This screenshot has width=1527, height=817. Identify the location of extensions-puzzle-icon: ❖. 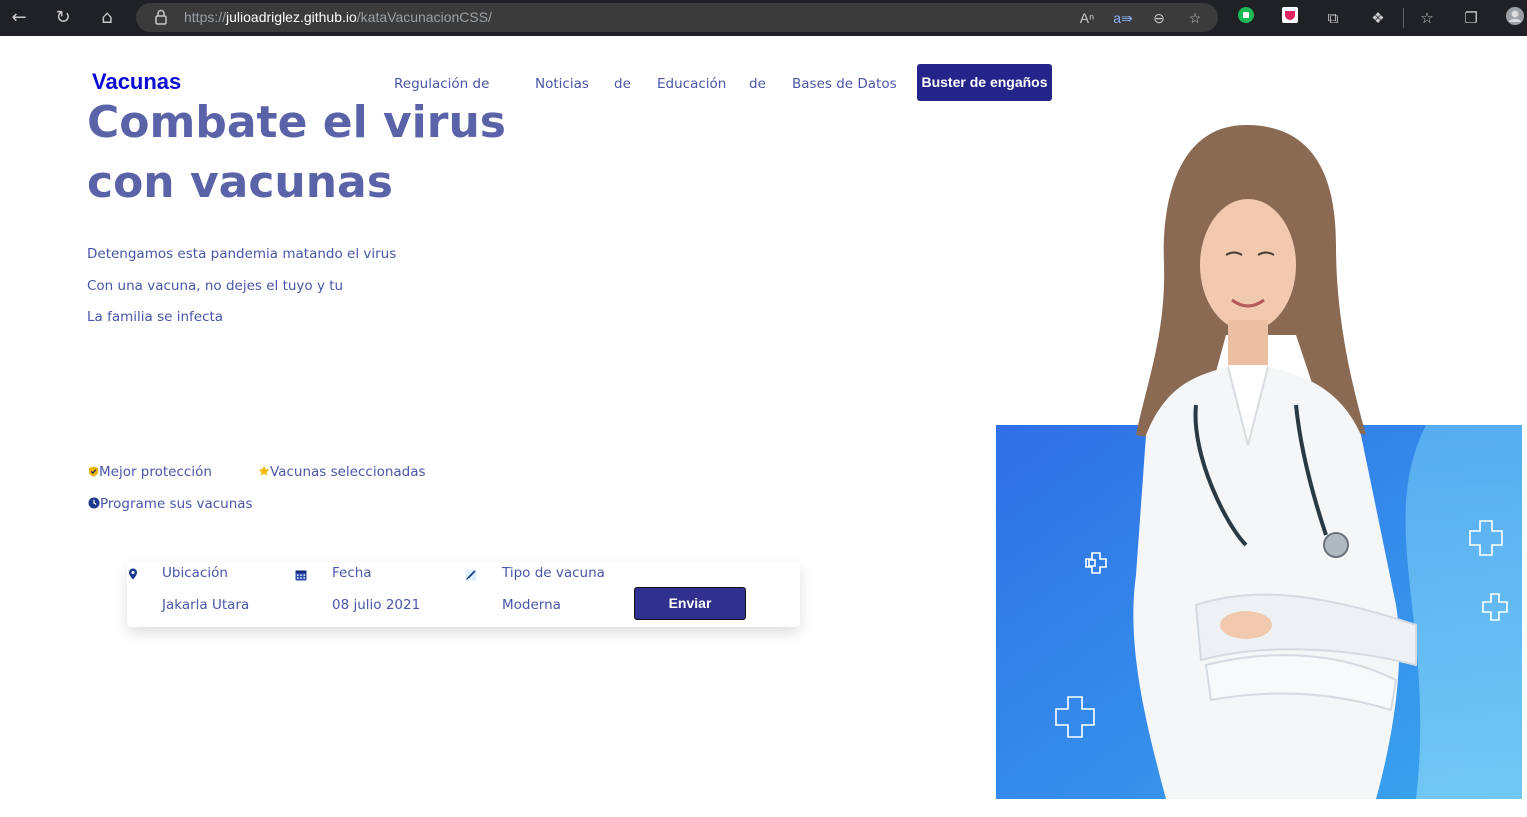
(1378, 18).